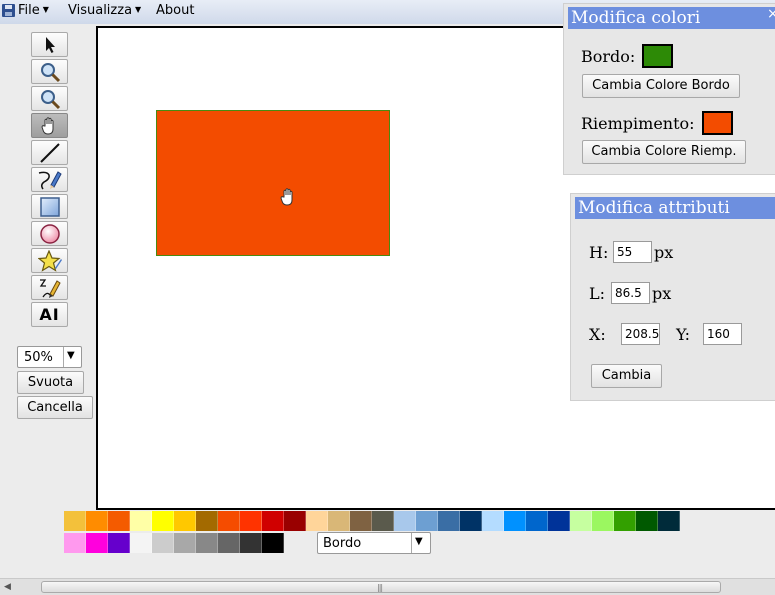  I want to click on menu-file-label: File, so click(29, 10).